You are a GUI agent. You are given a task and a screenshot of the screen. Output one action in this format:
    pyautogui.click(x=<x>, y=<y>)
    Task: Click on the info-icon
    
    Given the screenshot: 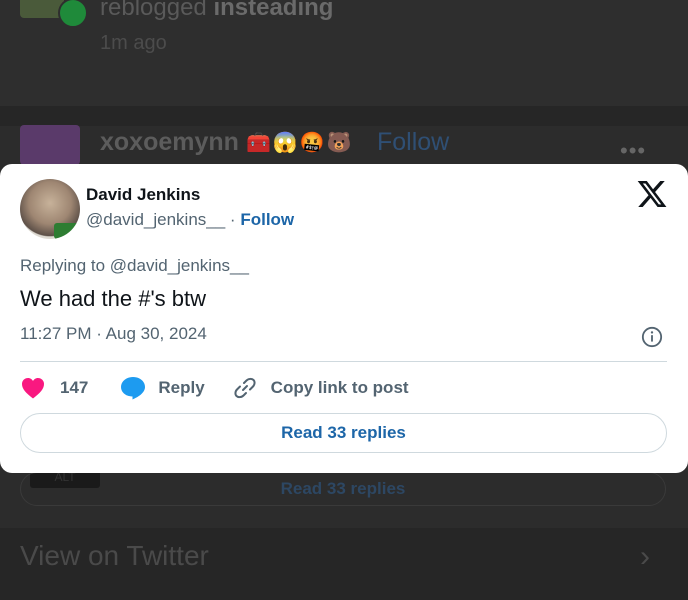 What is the action you would take?
    pyautogui.click(x=652, y=337)
    